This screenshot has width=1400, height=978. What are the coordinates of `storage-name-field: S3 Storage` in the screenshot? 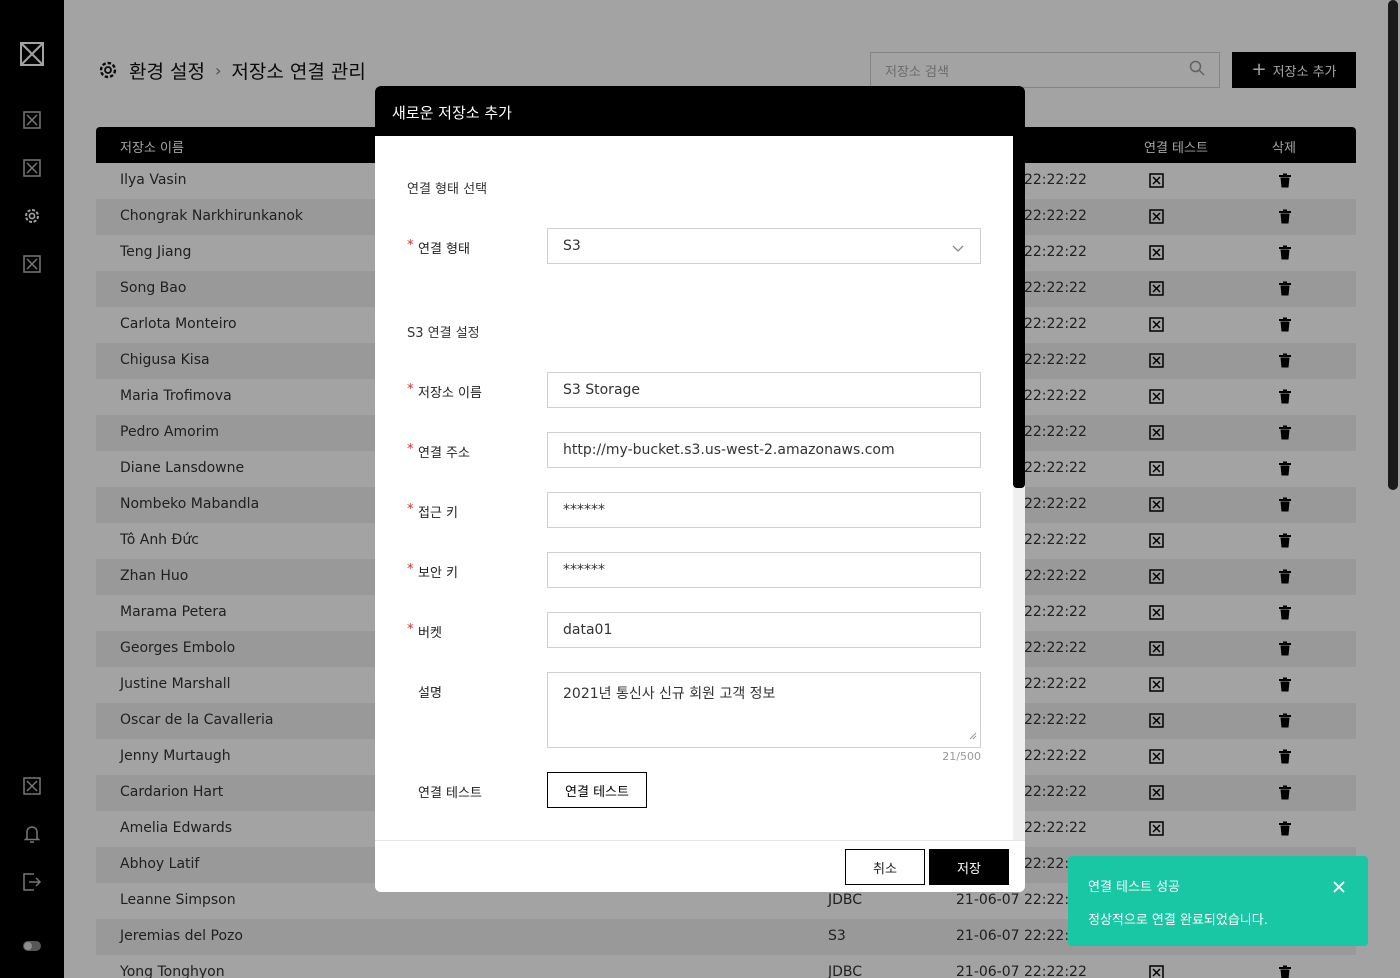 It's located at (764, 390).